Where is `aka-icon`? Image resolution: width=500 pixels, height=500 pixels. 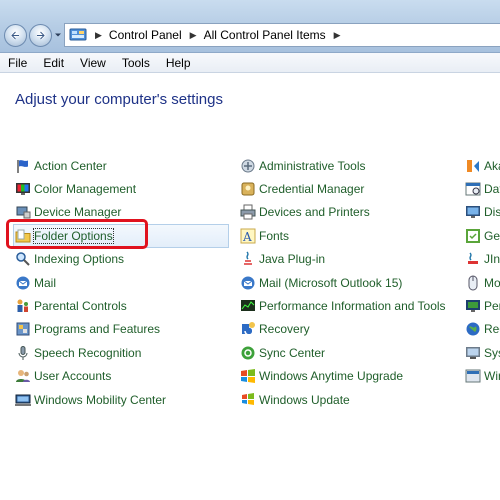 aka-icon is located at coordinates (473, 166).